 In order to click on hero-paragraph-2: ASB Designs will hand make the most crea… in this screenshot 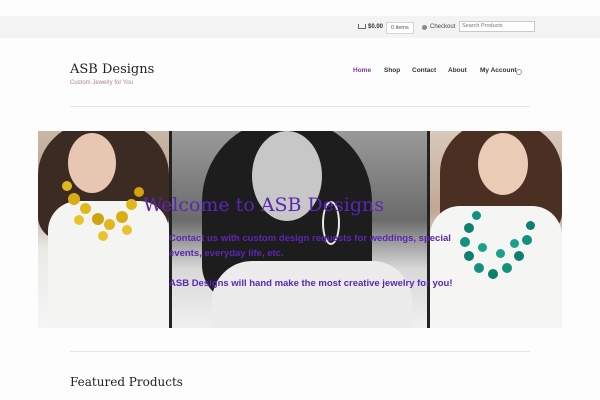, I will do `click(311, 283)`.